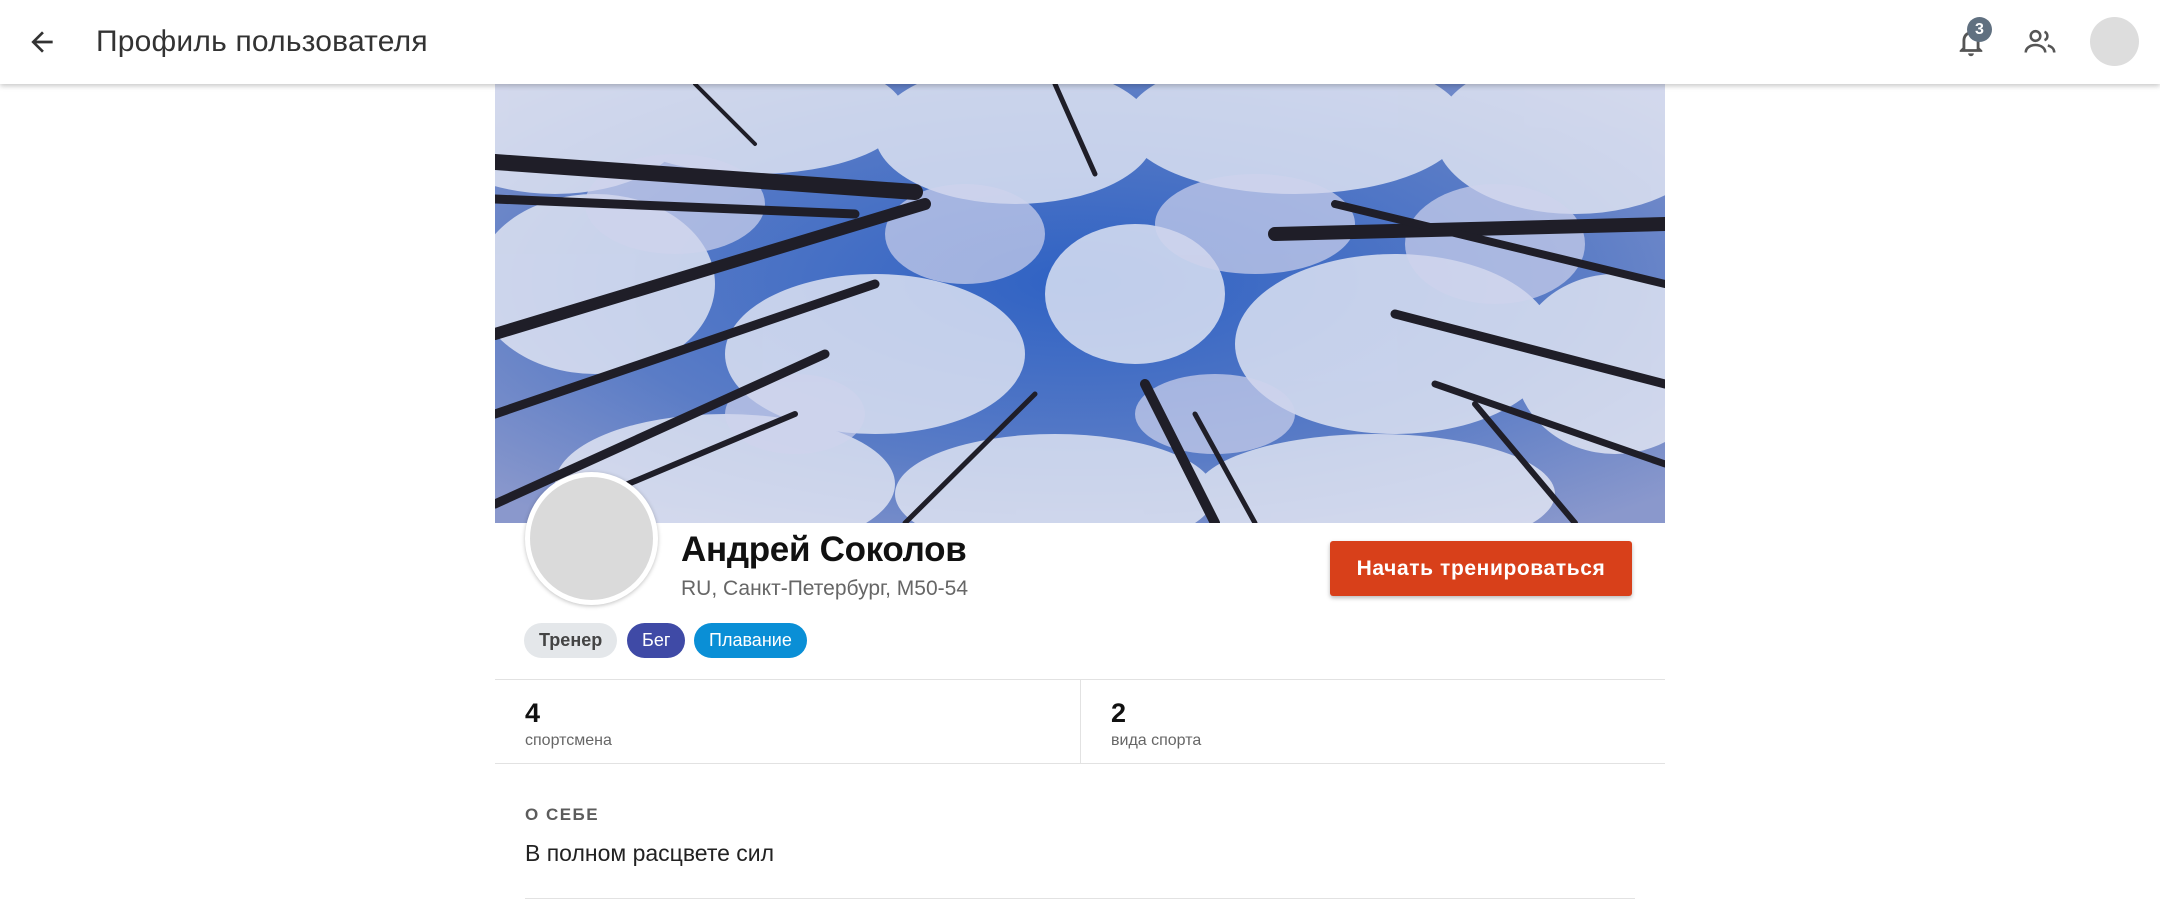 The height and width of the screenshot is (915, 2160). I want to click on stats-bar: 4 спортсмена 2 вида спорта, so click(1080, 721).